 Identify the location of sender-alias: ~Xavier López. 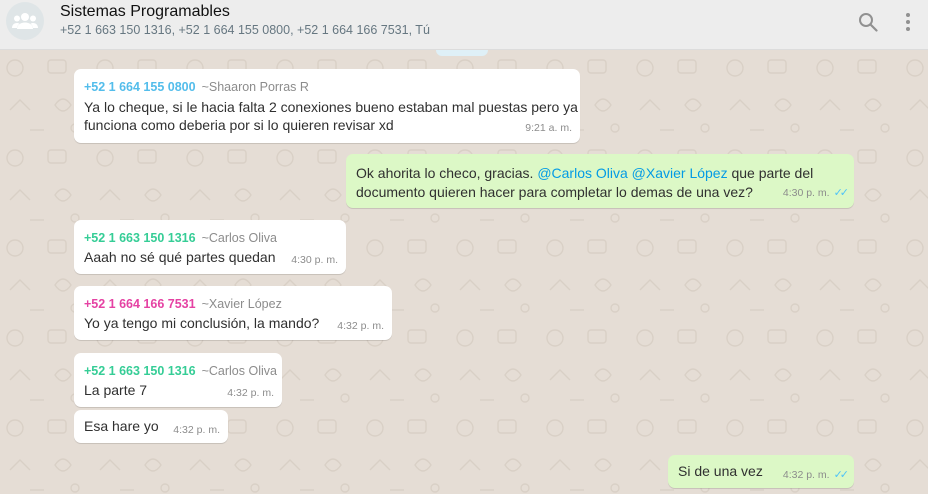
(241, 304).